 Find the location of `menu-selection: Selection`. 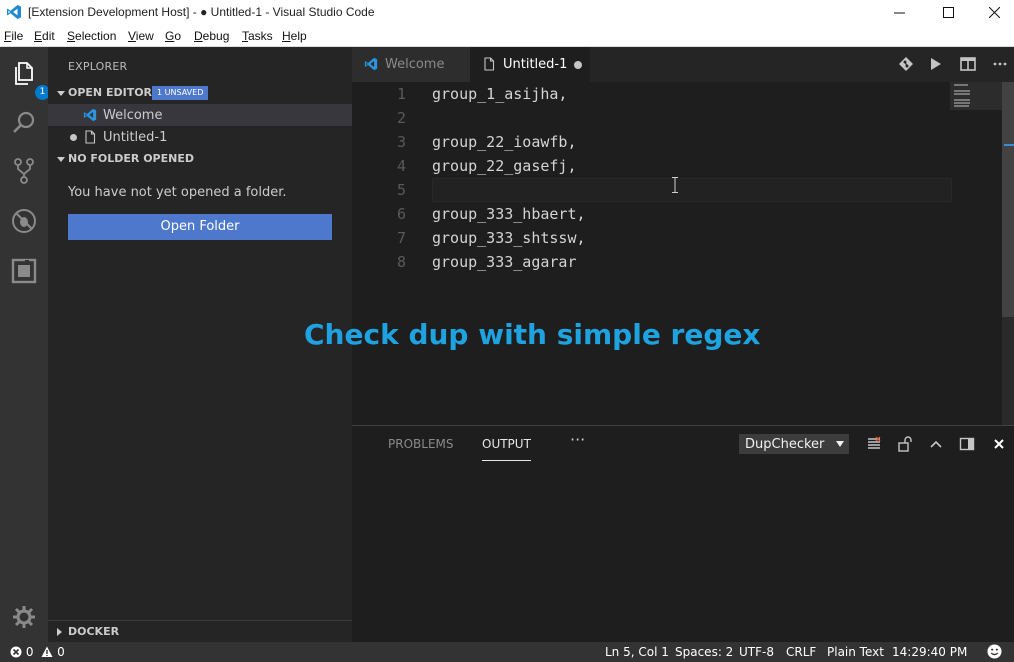

menu-selection: Selection is located at coordinates (91, 36).